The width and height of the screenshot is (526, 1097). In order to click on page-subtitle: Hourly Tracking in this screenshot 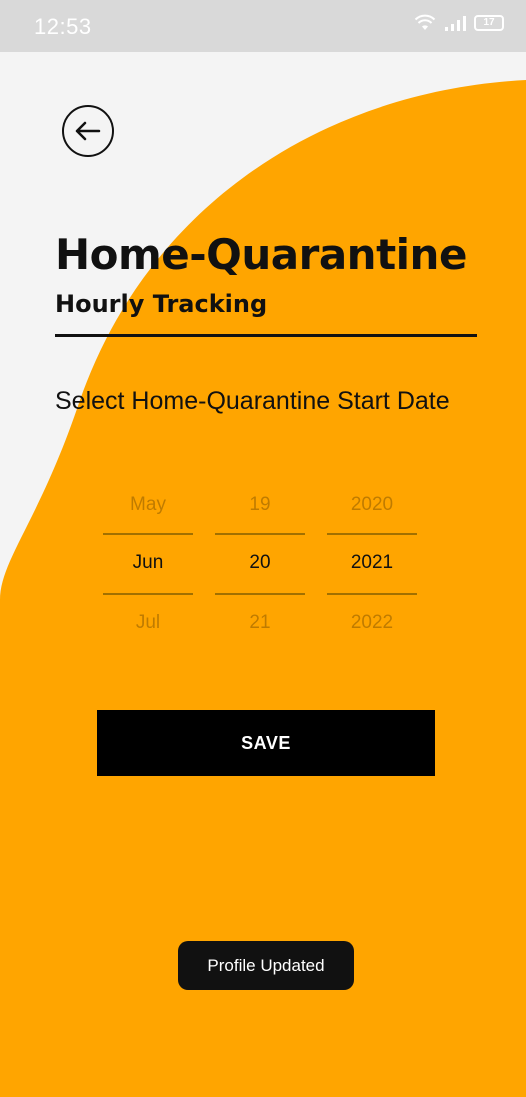, I will do `click(161, 304)`.